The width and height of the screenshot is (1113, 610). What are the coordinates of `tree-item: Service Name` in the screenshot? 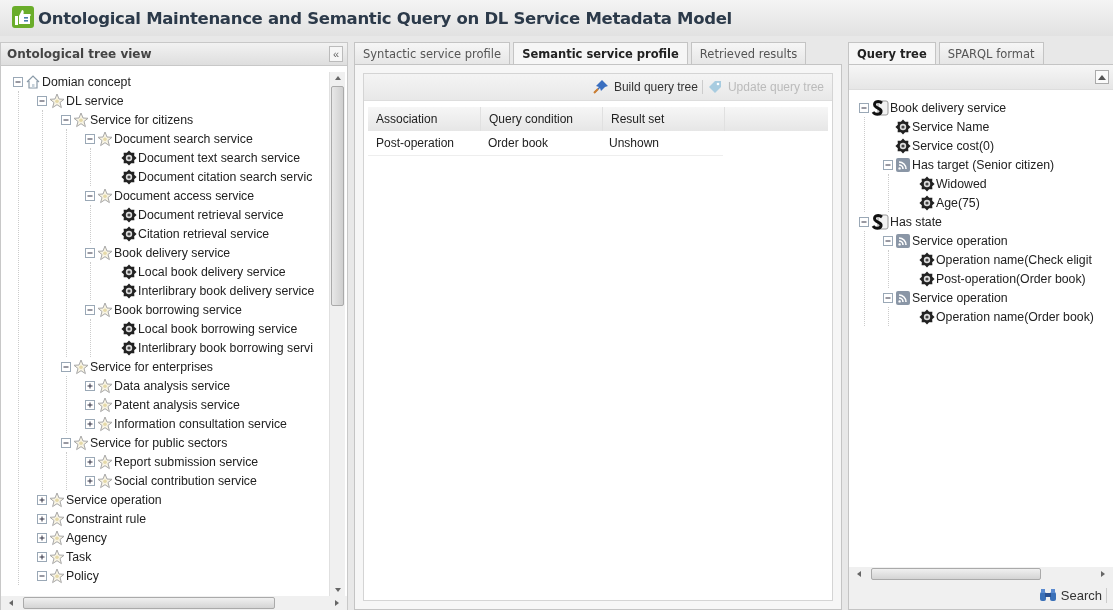 It's located at (951, 126).